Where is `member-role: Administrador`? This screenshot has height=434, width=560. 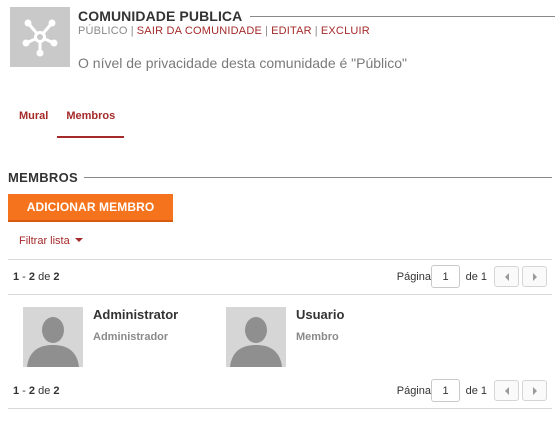
member-role: Administrador is located at coordinates (131, 337).